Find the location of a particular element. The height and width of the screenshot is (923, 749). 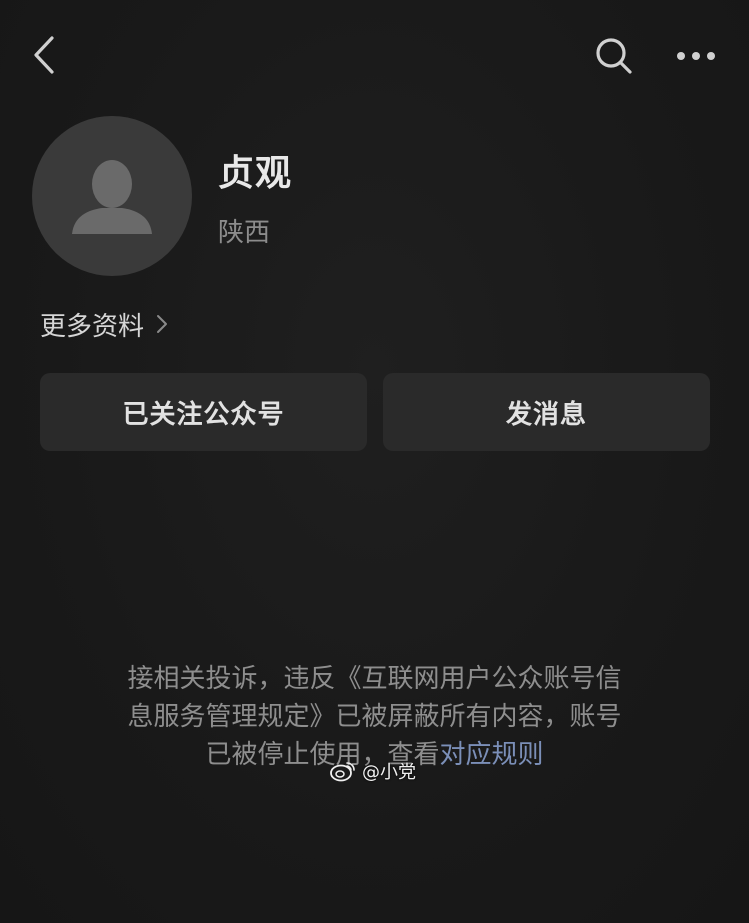

account-name: 贞观 is located at coordinates (255, 173).